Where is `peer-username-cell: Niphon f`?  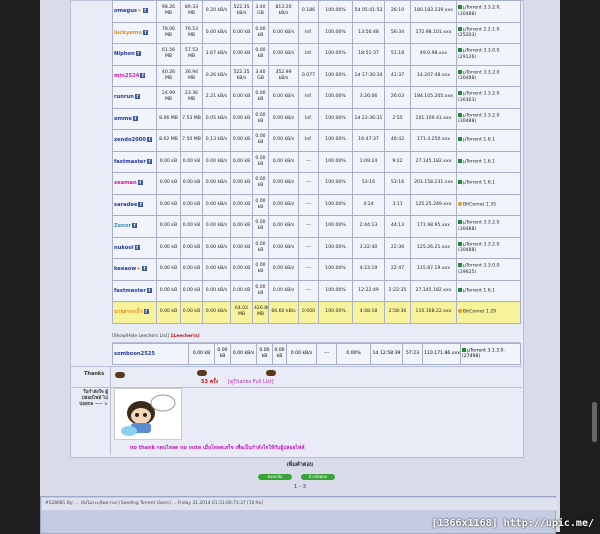
peer-username-cell: Niphon f is located at coordinates (134, 54).